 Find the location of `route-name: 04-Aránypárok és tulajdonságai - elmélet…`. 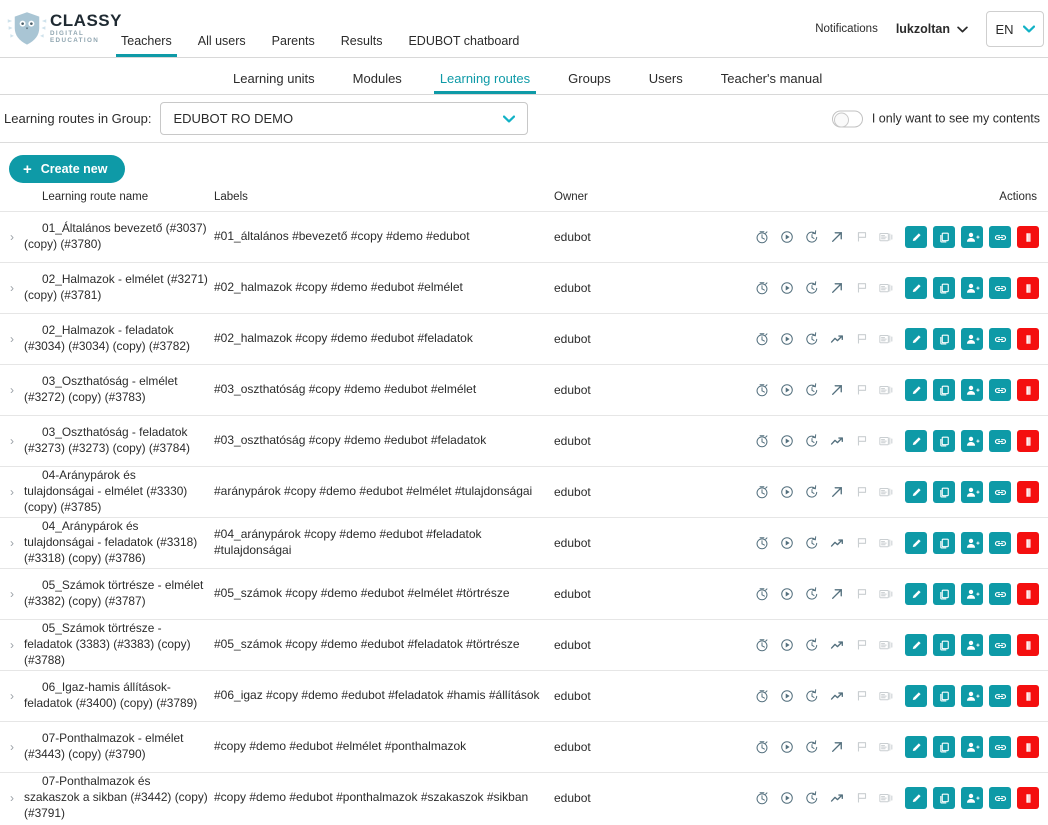

route-name: 04-Aránypárok és tulajdonságai - elmélet… is located at coordinates (119, 491).